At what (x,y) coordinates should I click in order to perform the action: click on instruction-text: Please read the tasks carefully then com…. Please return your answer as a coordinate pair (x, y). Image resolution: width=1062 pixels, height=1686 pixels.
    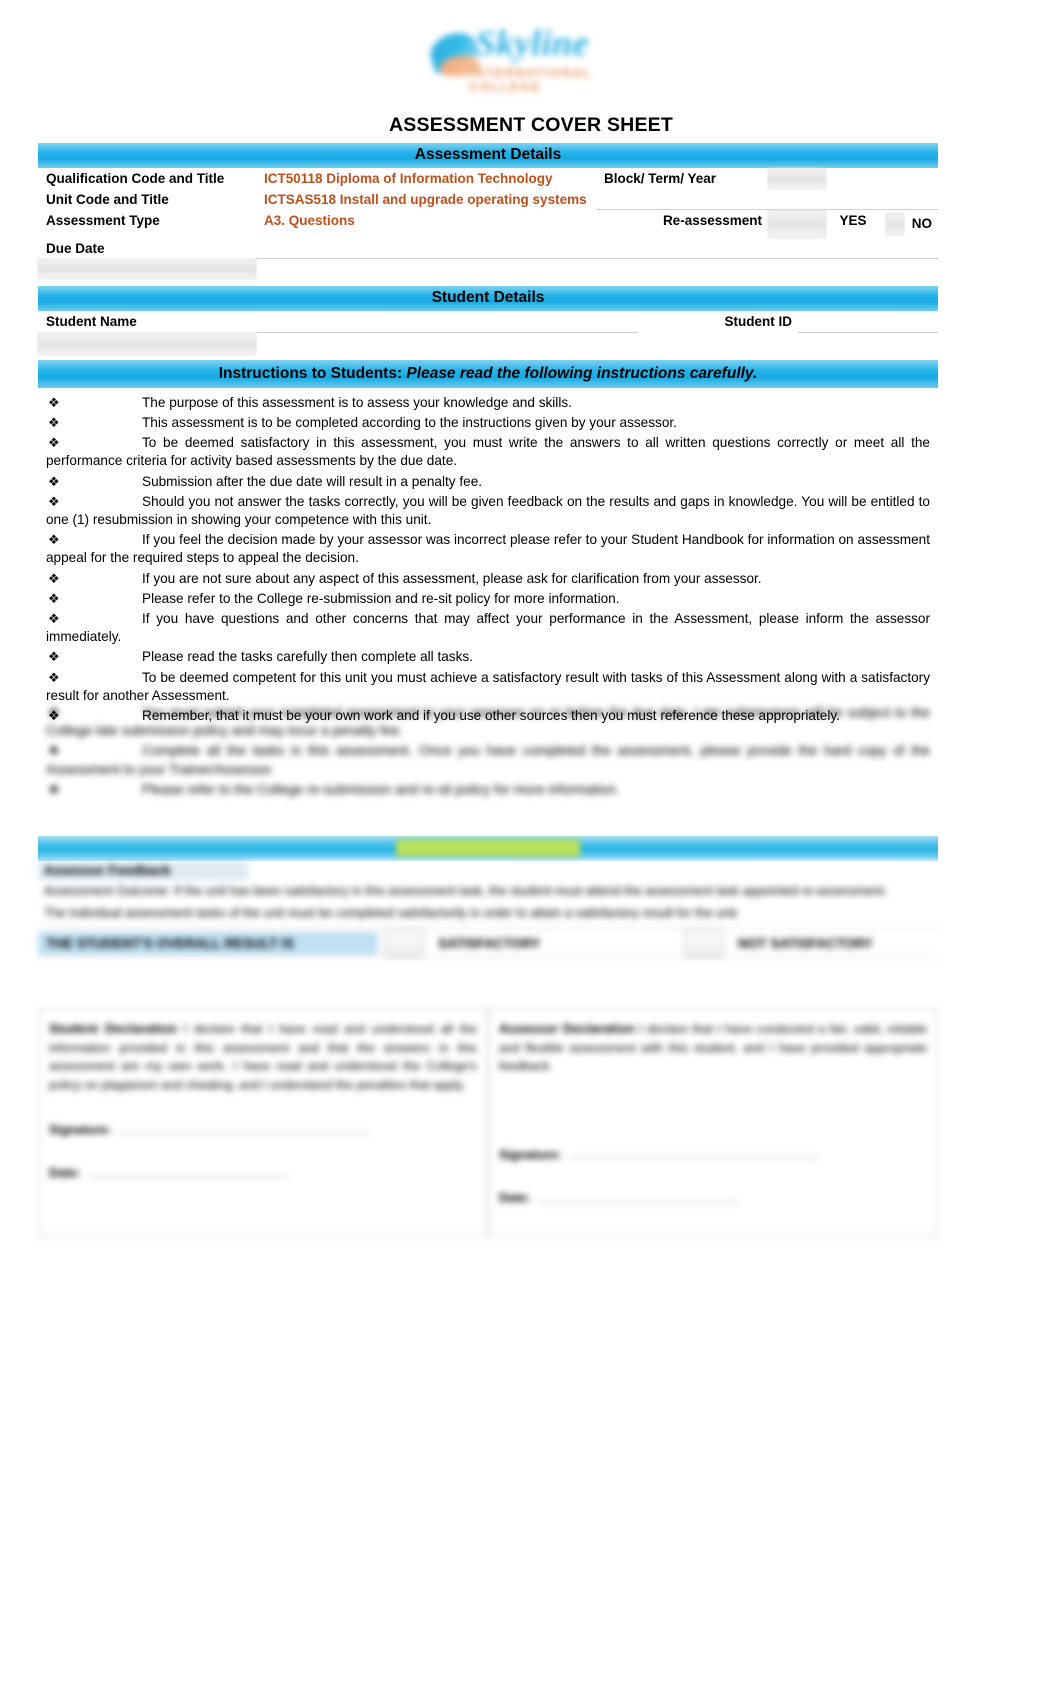
    Looking at the image, I should click on (307, 657).